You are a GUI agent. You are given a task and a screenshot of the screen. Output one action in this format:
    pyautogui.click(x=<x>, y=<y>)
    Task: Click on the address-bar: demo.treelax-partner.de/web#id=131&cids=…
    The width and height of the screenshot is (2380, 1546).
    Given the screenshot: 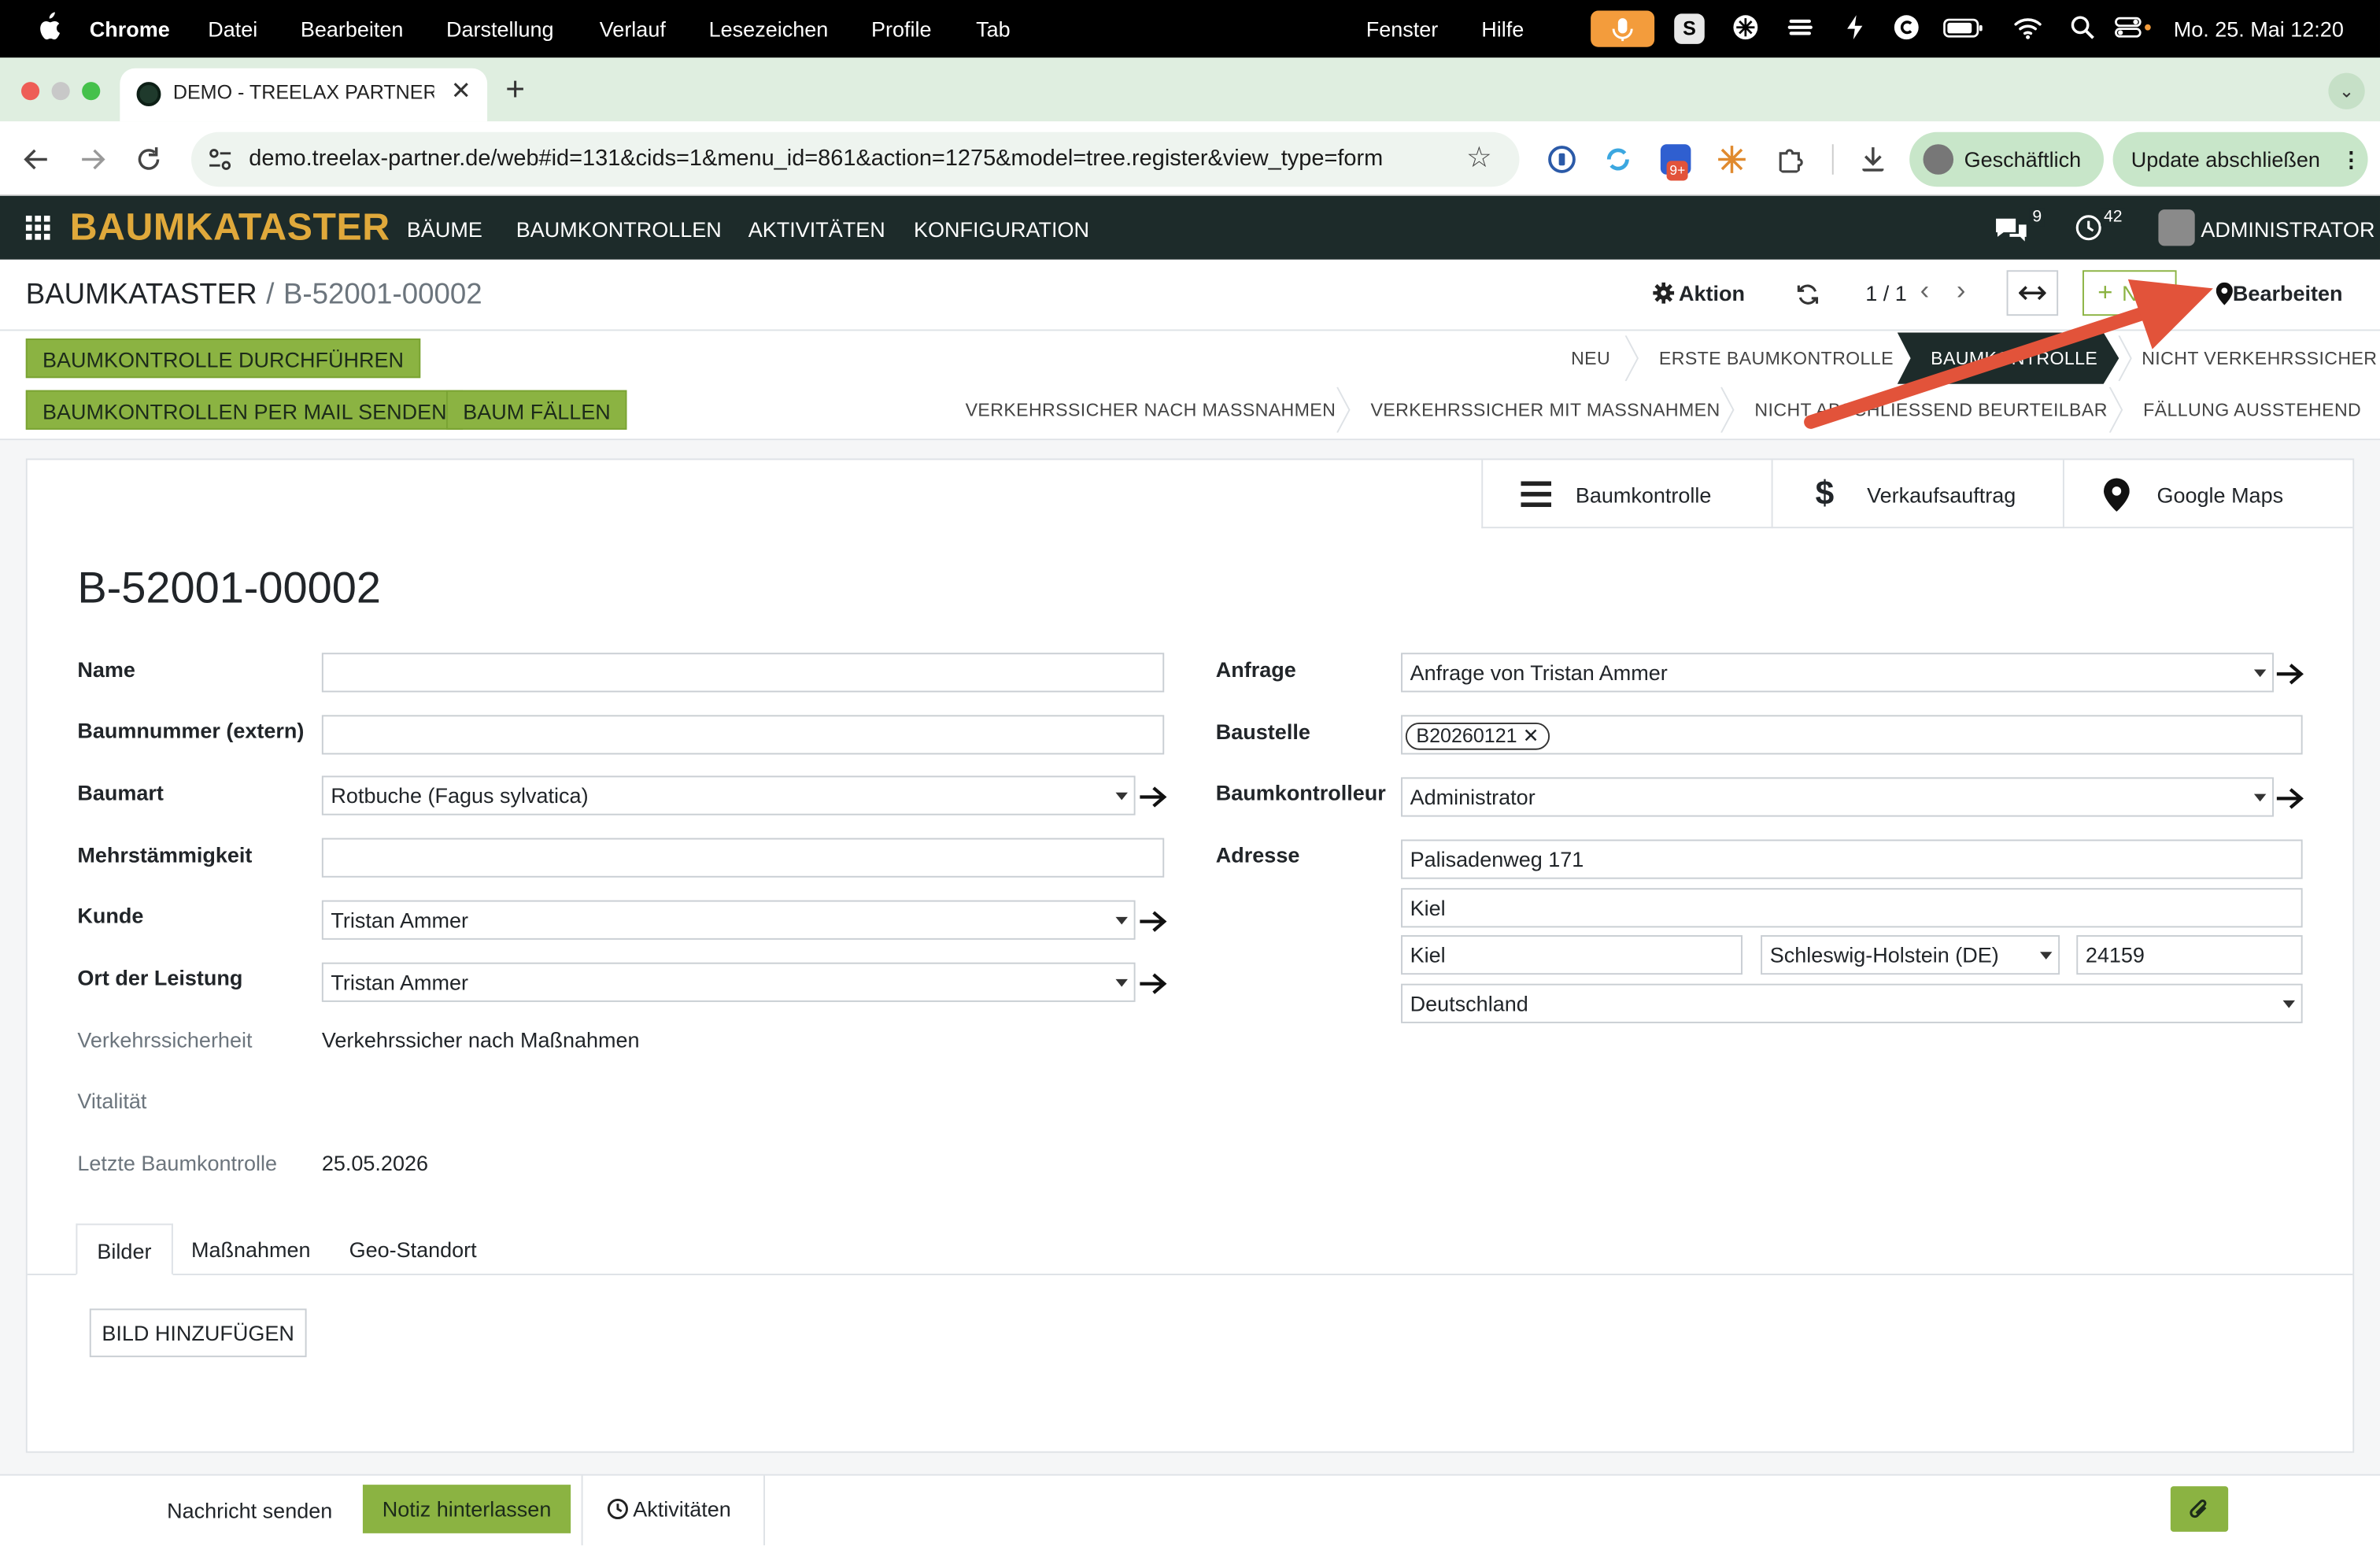 What is the action you would take?
    pyautogui.click(x=855, y=159)
    